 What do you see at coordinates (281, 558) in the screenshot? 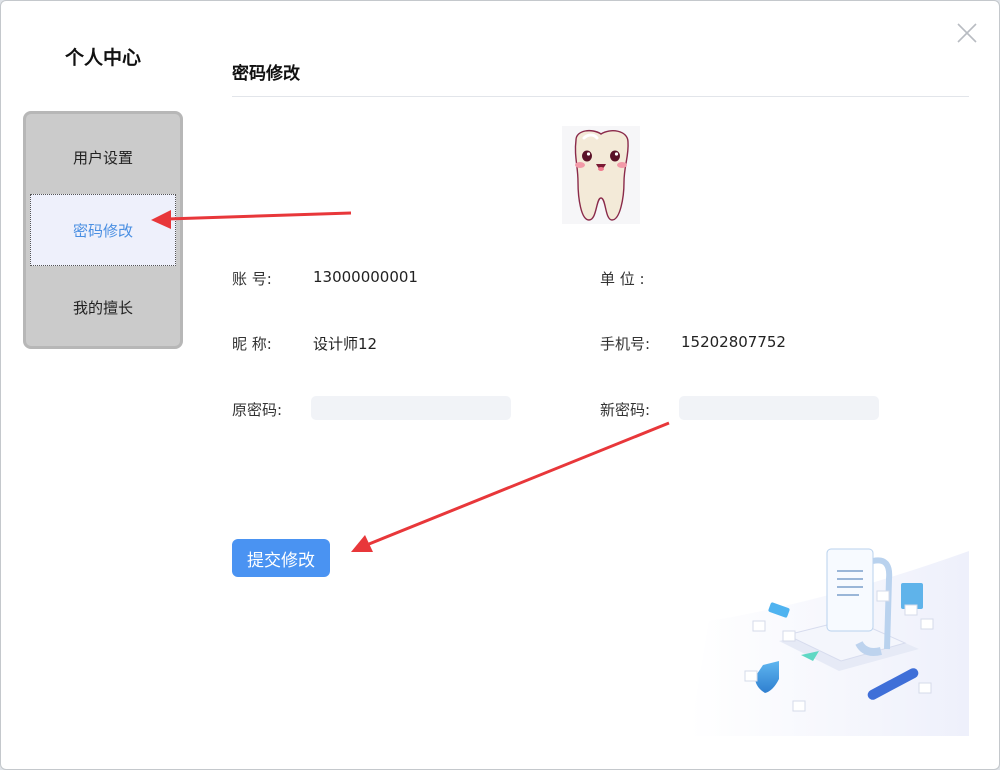
I see `submit-button: 提交修改` at bounding box center [281, 558].